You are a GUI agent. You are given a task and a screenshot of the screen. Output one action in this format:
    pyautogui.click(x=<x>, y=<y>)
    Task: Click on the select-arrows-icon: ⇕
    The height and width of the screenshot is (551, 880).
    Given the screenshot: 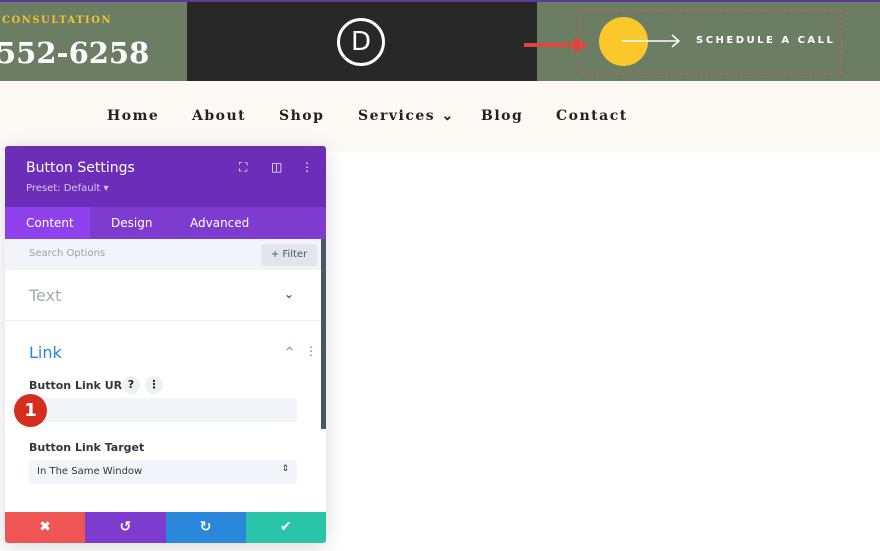 What is the action you would take?
    pyautogui.click(x=285, y=469)
    